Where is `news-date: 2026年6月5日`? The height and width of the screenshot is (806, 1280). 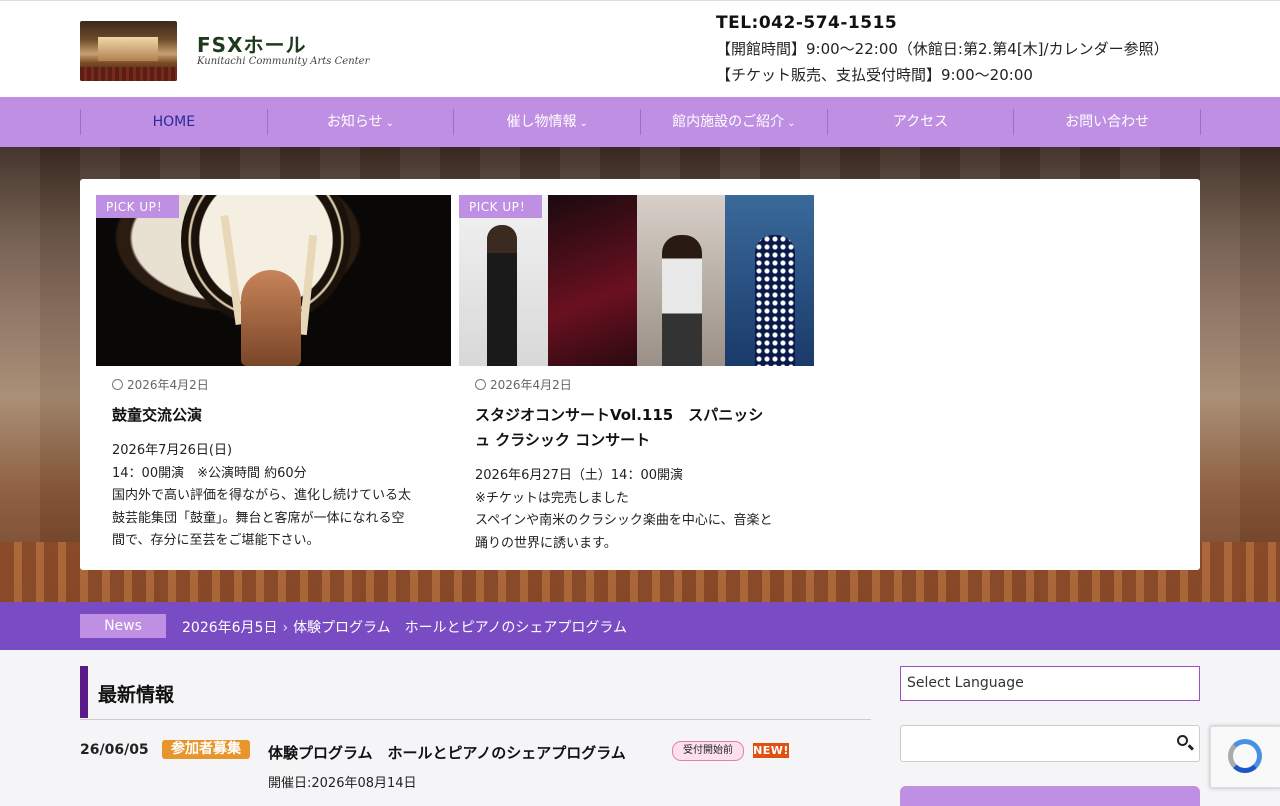 news-date: 2026年6月5日 is located at coordinates (230, 628).